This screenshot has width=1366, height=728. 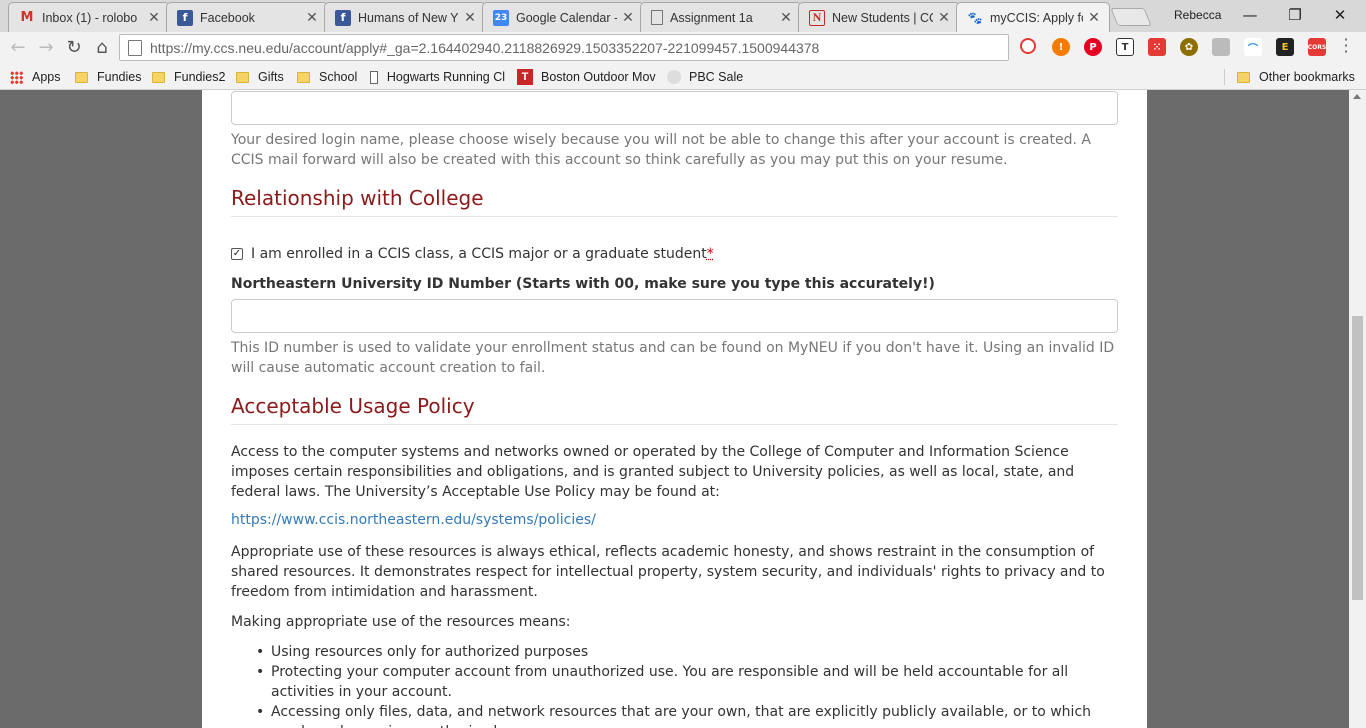 I want to click on tab-title: Facebook, so click(x=227, y=17).